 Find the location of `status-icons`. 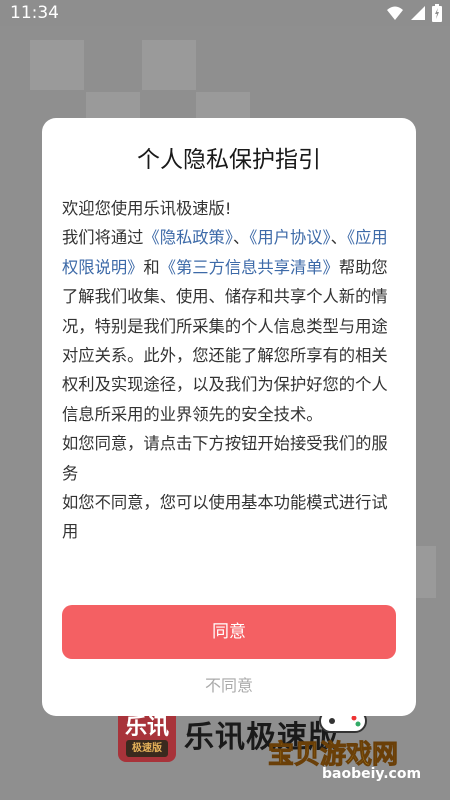

status-icons is located at coordinates (414, 13).